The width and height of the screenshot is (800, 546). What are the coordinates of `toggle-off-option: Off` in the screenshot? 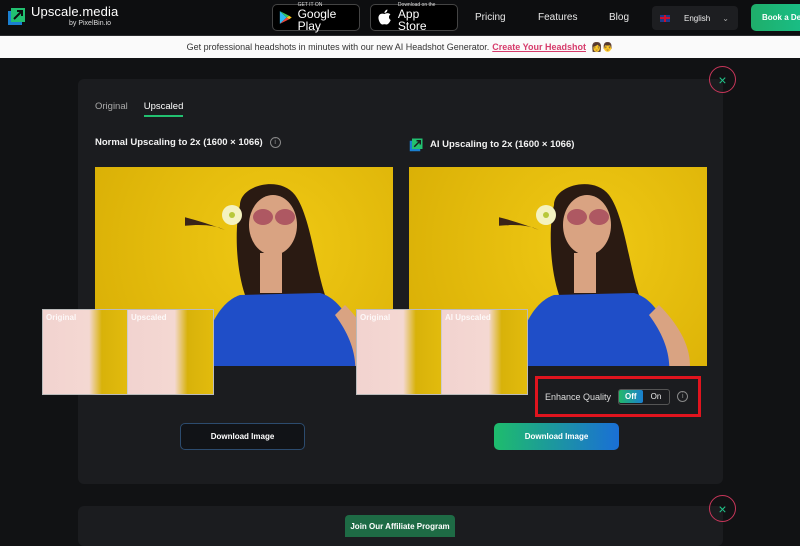 It's located at (631, 396).